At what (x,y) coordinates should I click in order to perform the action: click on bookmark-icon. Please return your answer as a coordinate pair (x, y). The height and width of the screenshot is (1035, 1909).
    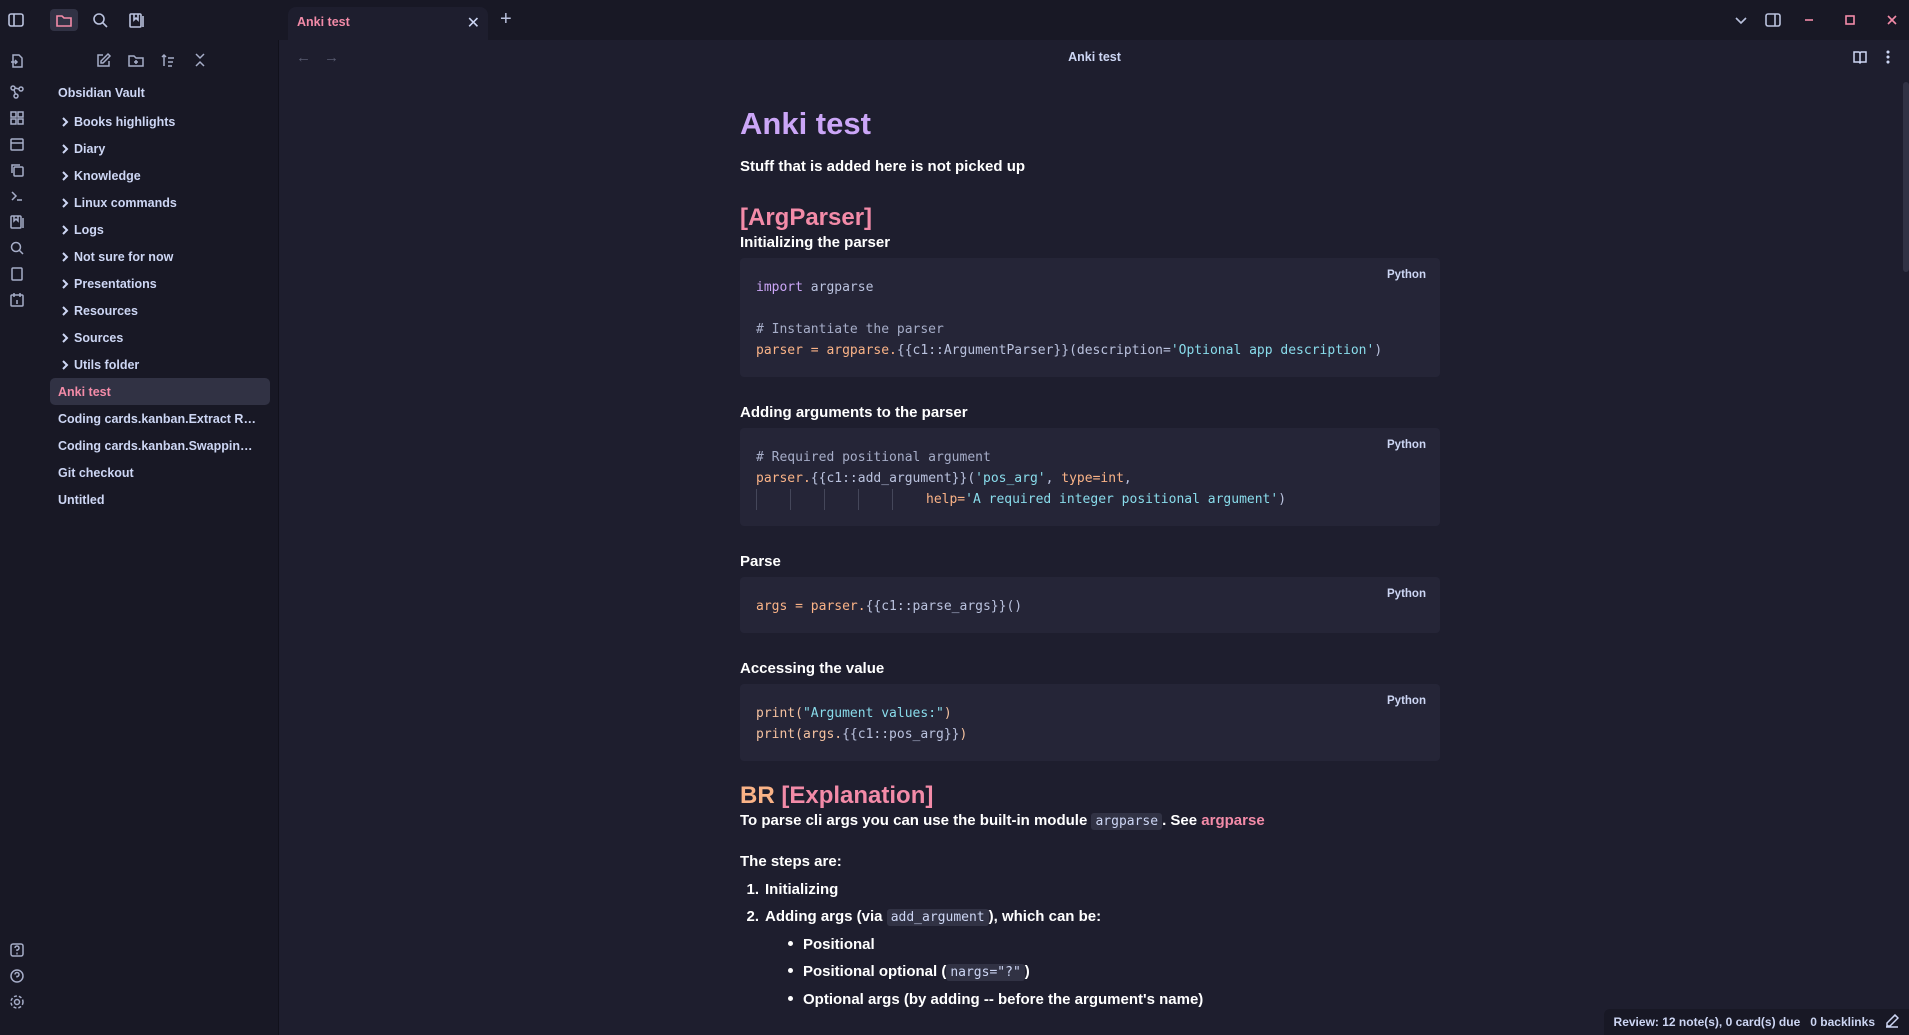
    Looking at the image, I should click on (137, 20).